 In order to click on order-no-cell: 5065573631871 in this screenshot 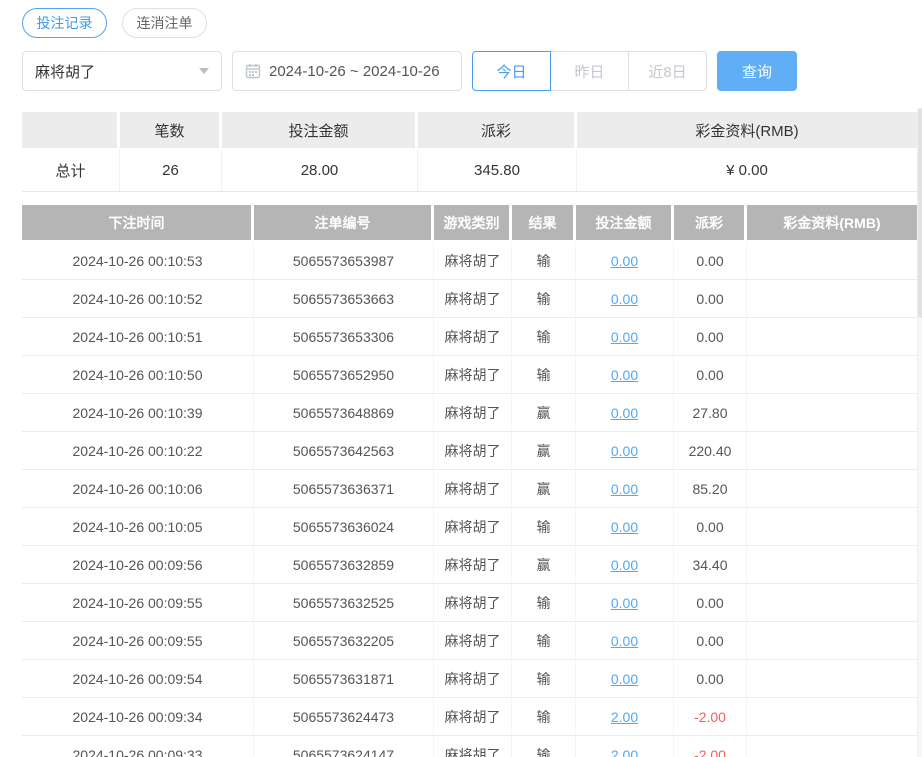, I will do `click(344, 679)`.